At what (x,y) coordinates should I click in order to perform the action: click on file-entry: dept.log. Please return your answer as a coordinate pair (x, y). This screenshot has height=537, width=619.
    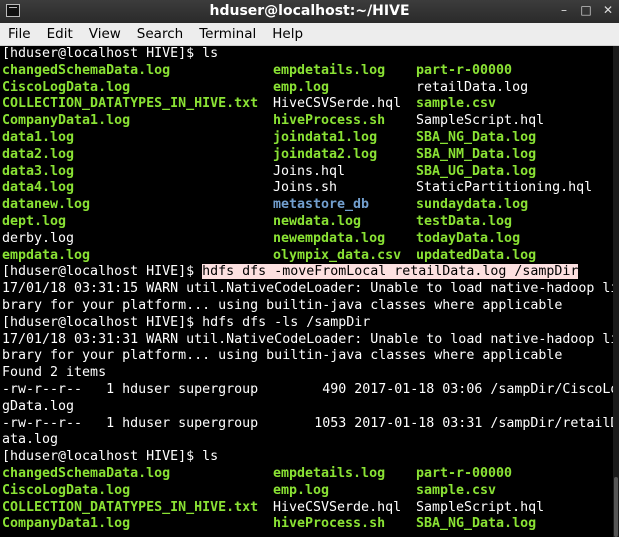
    Looking at the image, I should click on (34, 221).